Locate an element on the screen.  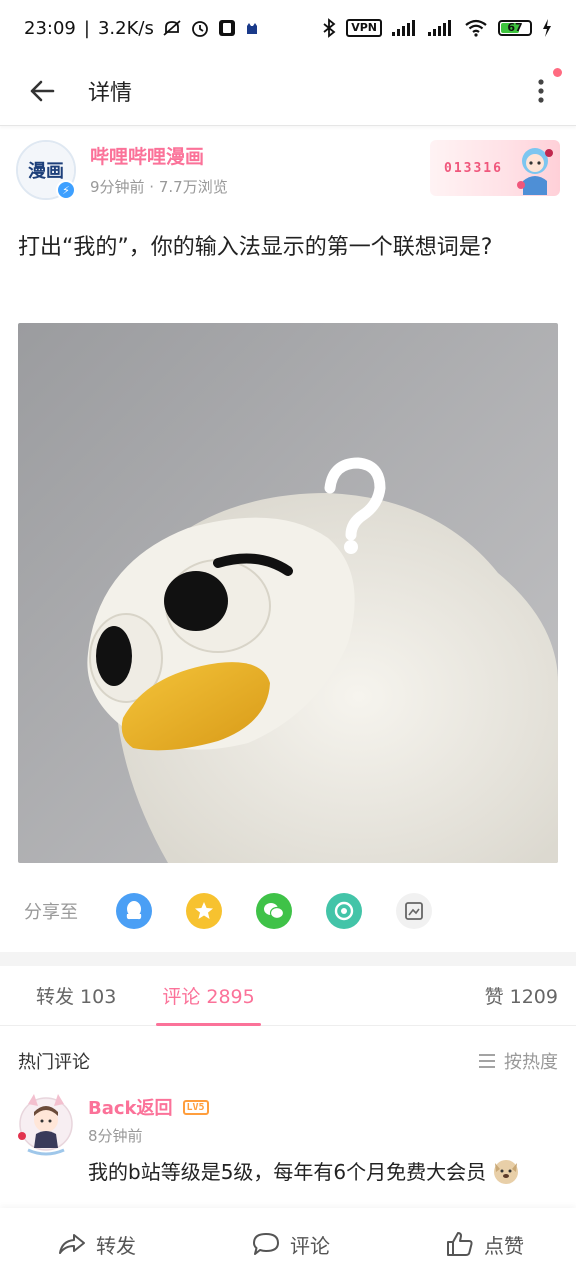
qzone-icon is located at coordinates (204, 910).